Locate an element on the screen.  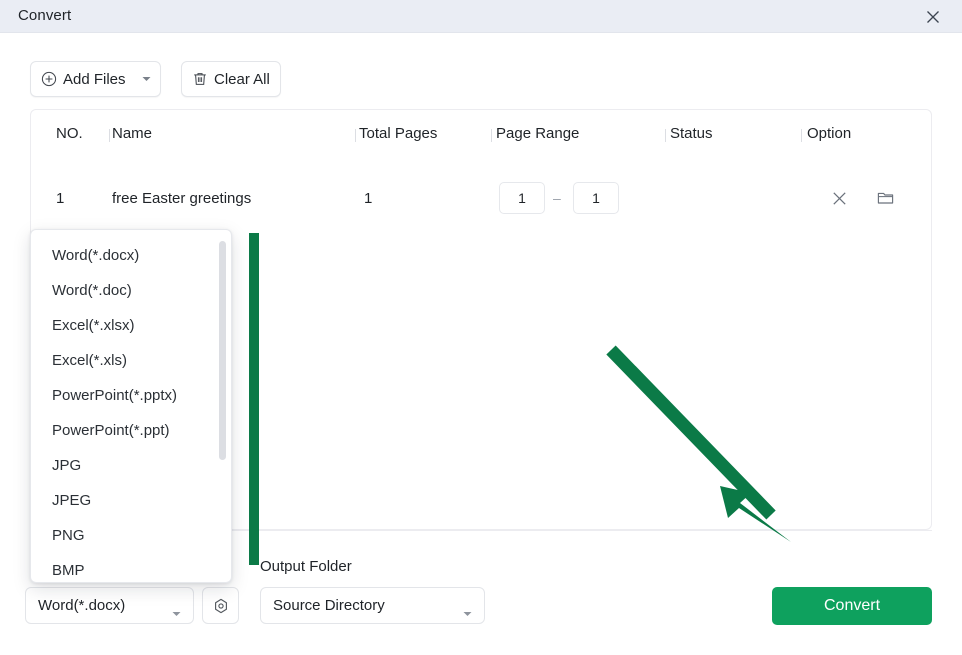
table-row: 1 free Easter greetings 1 – is located at coordinates (481, 198).